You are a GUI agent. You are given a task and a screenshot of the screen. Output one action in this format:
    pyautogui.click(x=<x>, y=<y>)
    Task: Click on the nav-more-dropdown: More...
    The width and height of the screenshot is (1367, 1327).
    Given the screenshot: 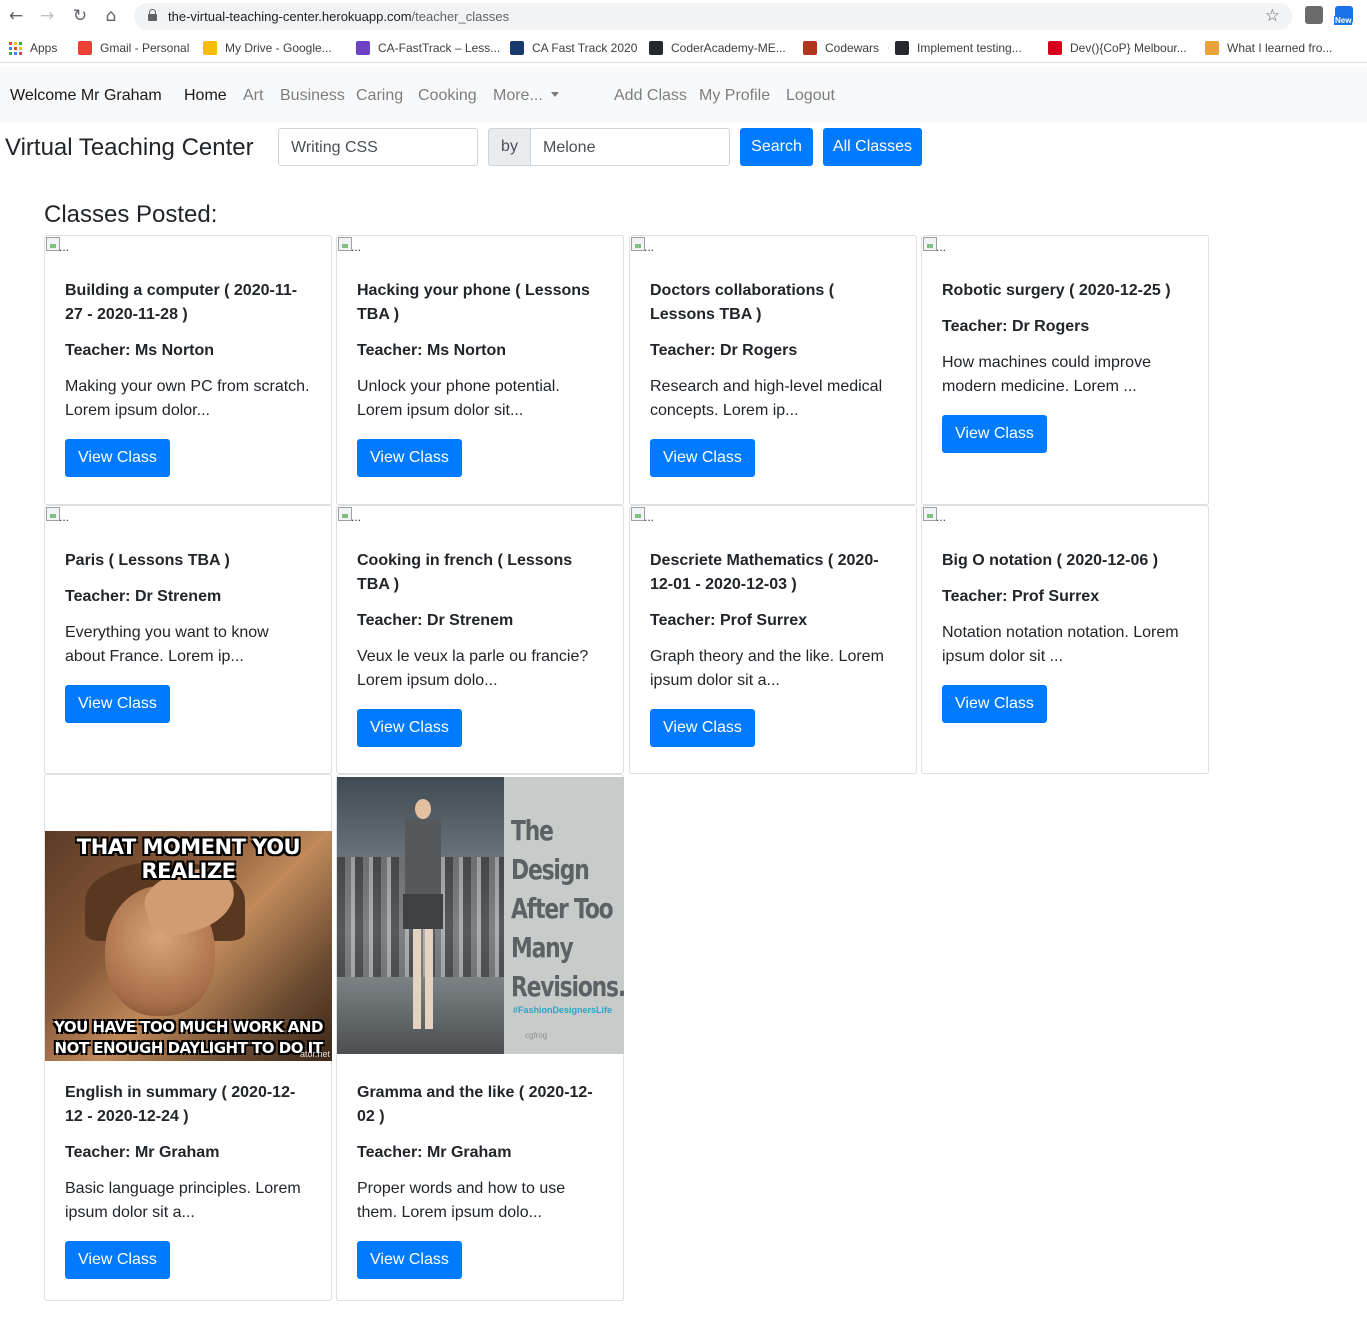 What is the action you would take?
    pyautogui.click(x=526, y=95)
    